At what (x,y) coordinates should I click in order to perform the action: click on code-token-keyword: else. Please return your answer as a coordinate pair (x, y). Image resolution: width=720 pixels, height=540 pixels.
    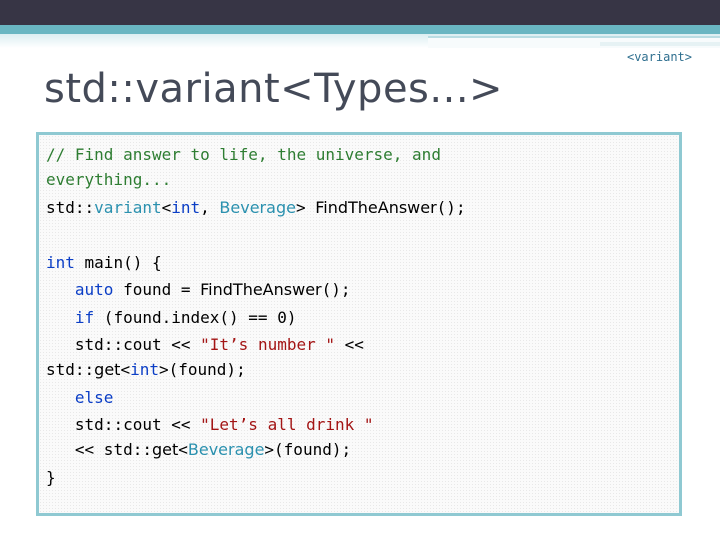
    Looking at the image, I should click on (94, 397).